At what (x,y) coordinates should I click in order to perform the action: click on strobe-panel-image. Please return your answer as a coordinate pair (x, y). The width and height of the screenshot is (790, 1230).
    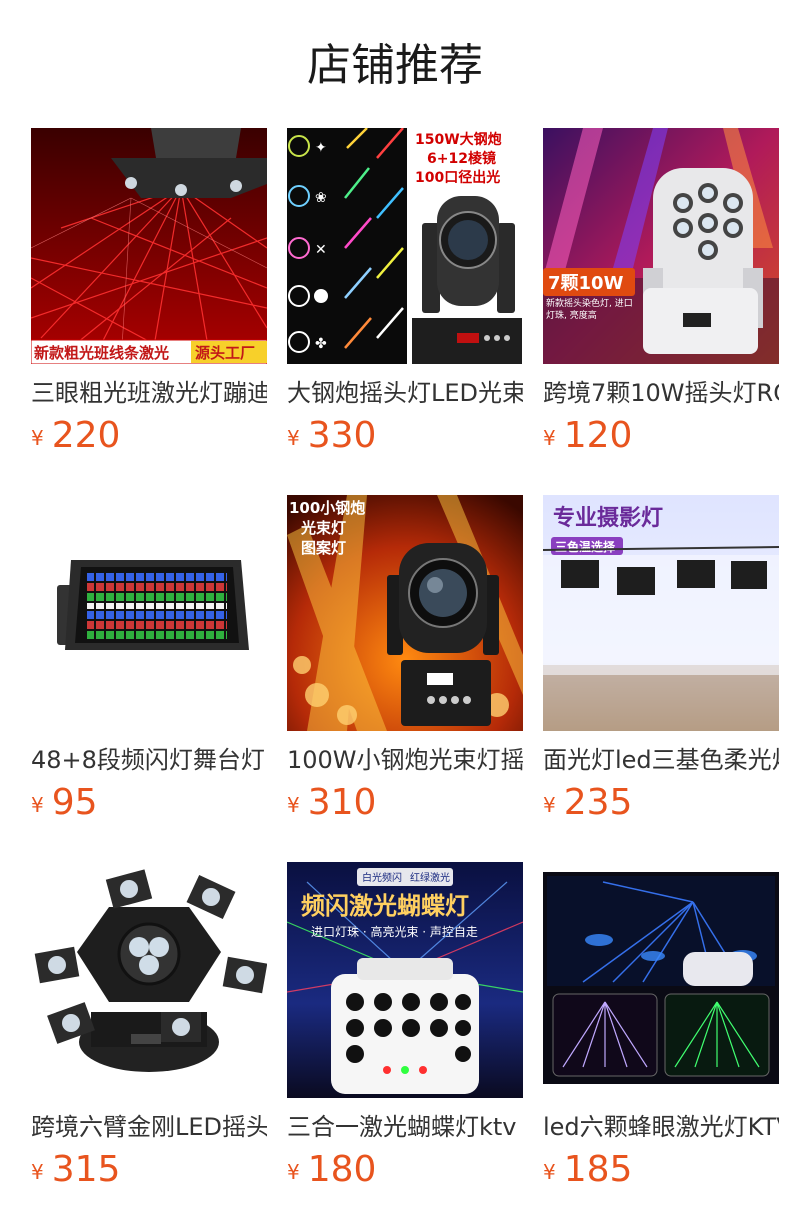
    Looking at the image, I should click on (149, 613).